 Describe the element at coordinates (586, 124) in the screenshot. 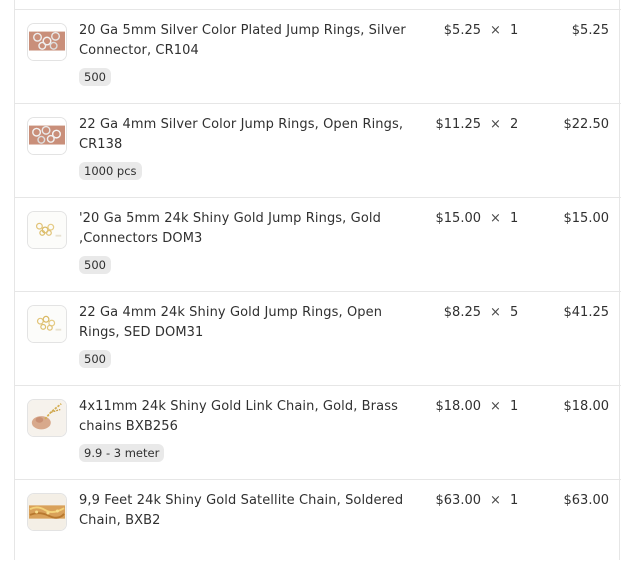

I see `line-total: $22.50` at that location.